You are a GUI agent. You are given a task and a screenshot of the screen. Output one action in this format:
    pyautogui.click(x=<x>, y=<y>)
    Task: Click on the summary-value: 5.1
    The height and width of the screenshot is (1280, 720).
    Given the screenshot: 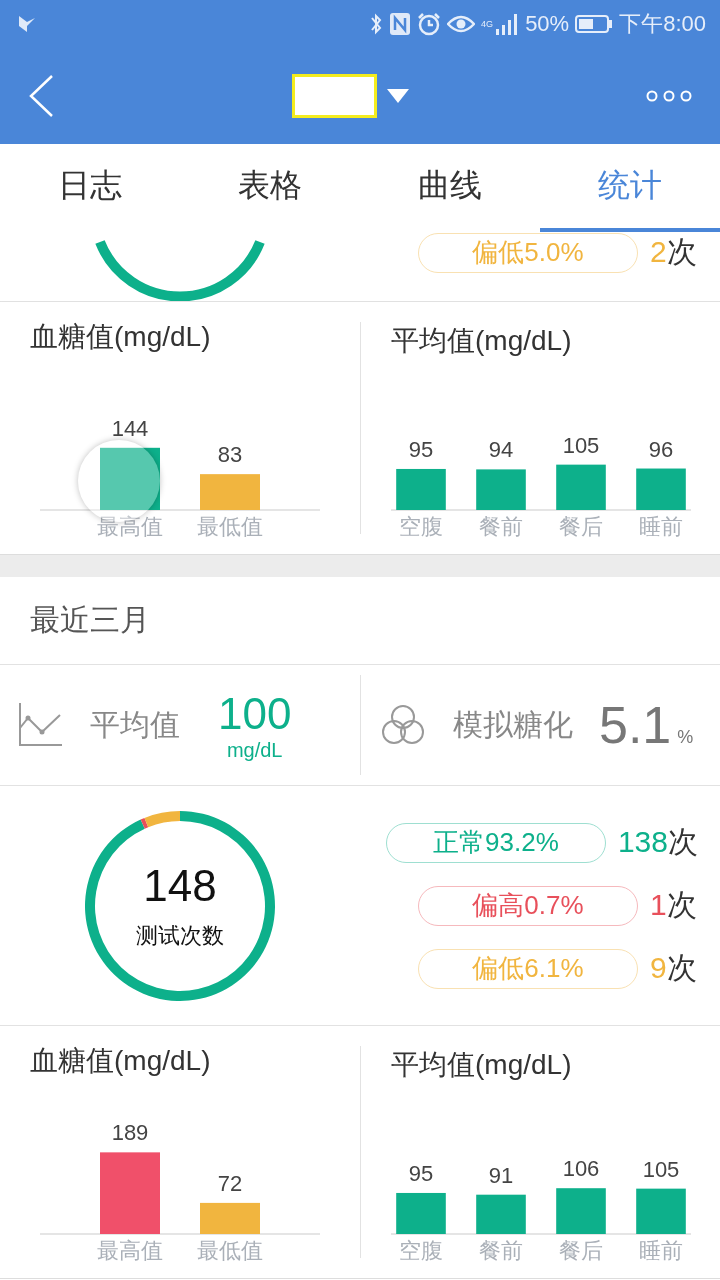 What is the action you would take?
    pyautogui.click(x=635, y=725)
    